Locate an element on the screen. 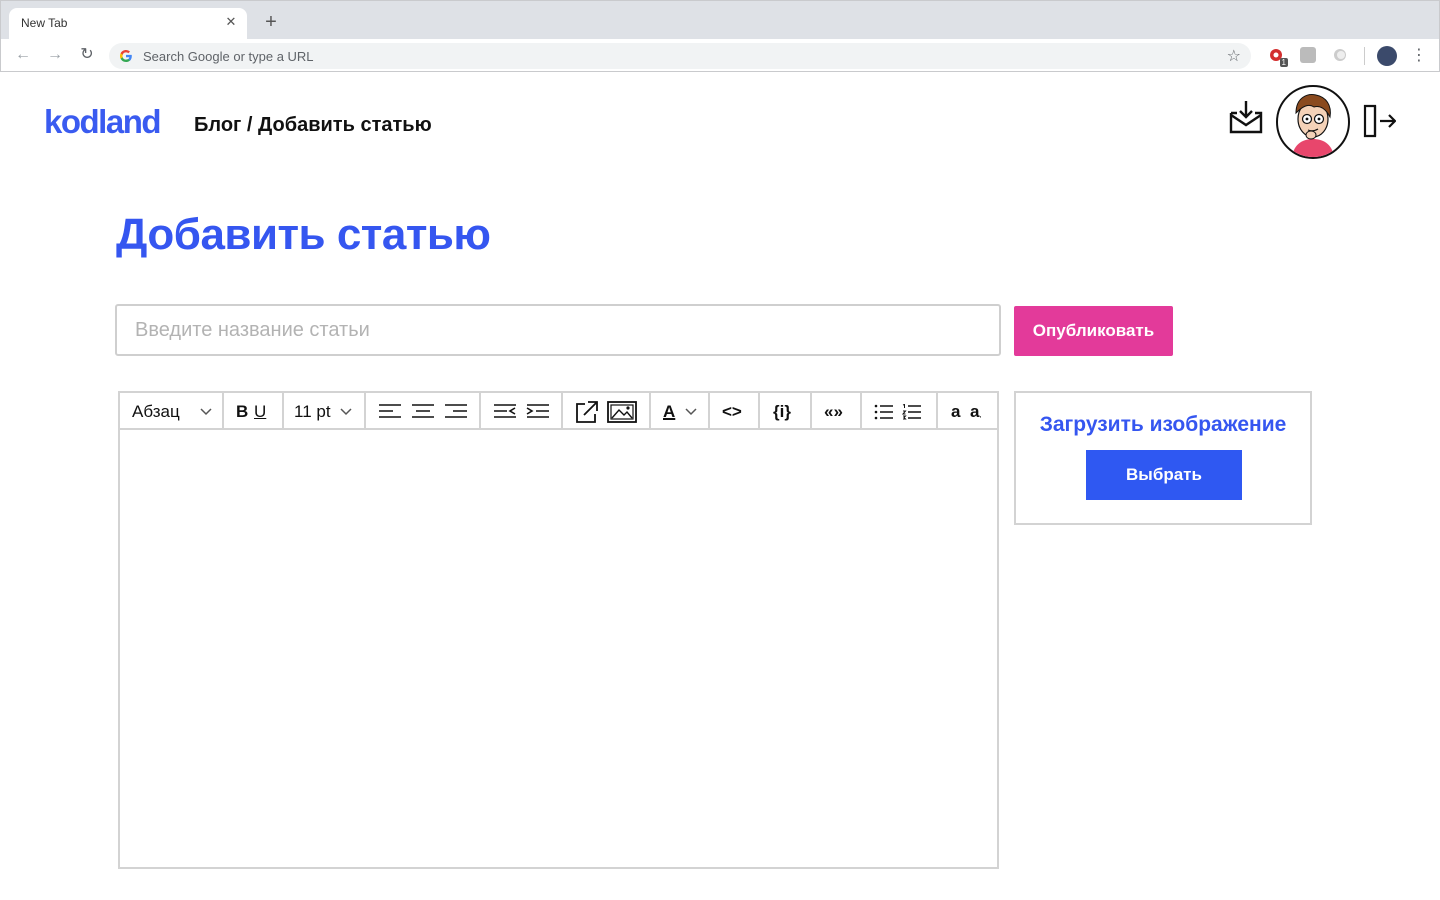  choose-image-button: Выбрать is located at coordinates (1164, 475).